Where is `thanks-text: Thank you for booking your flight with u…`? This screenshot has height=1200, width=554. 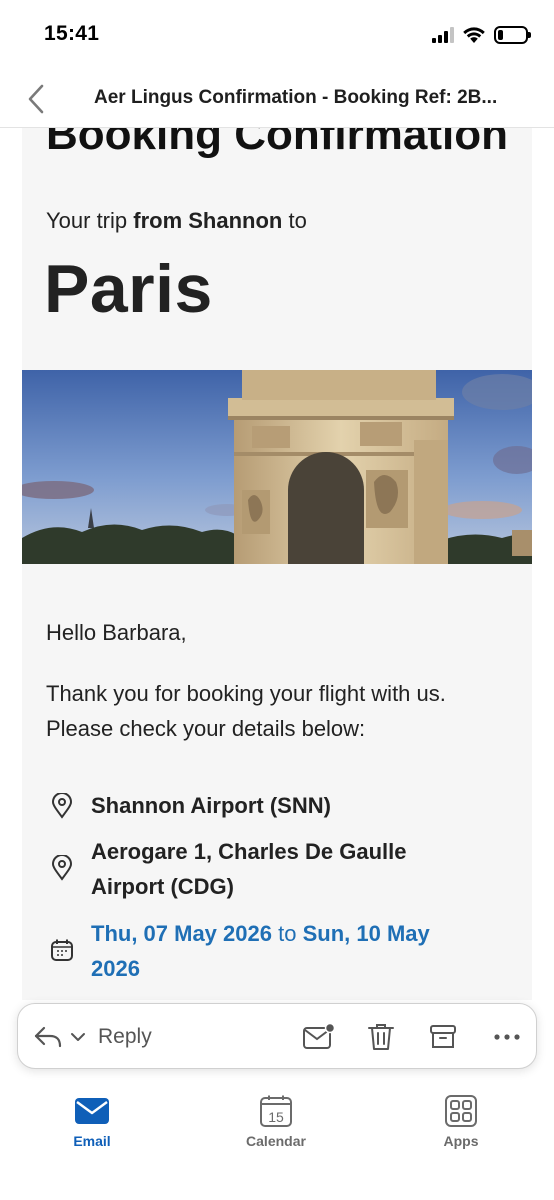 thanks-text: Thank you for booking your flight with u… is located at coordinates (281, 711).